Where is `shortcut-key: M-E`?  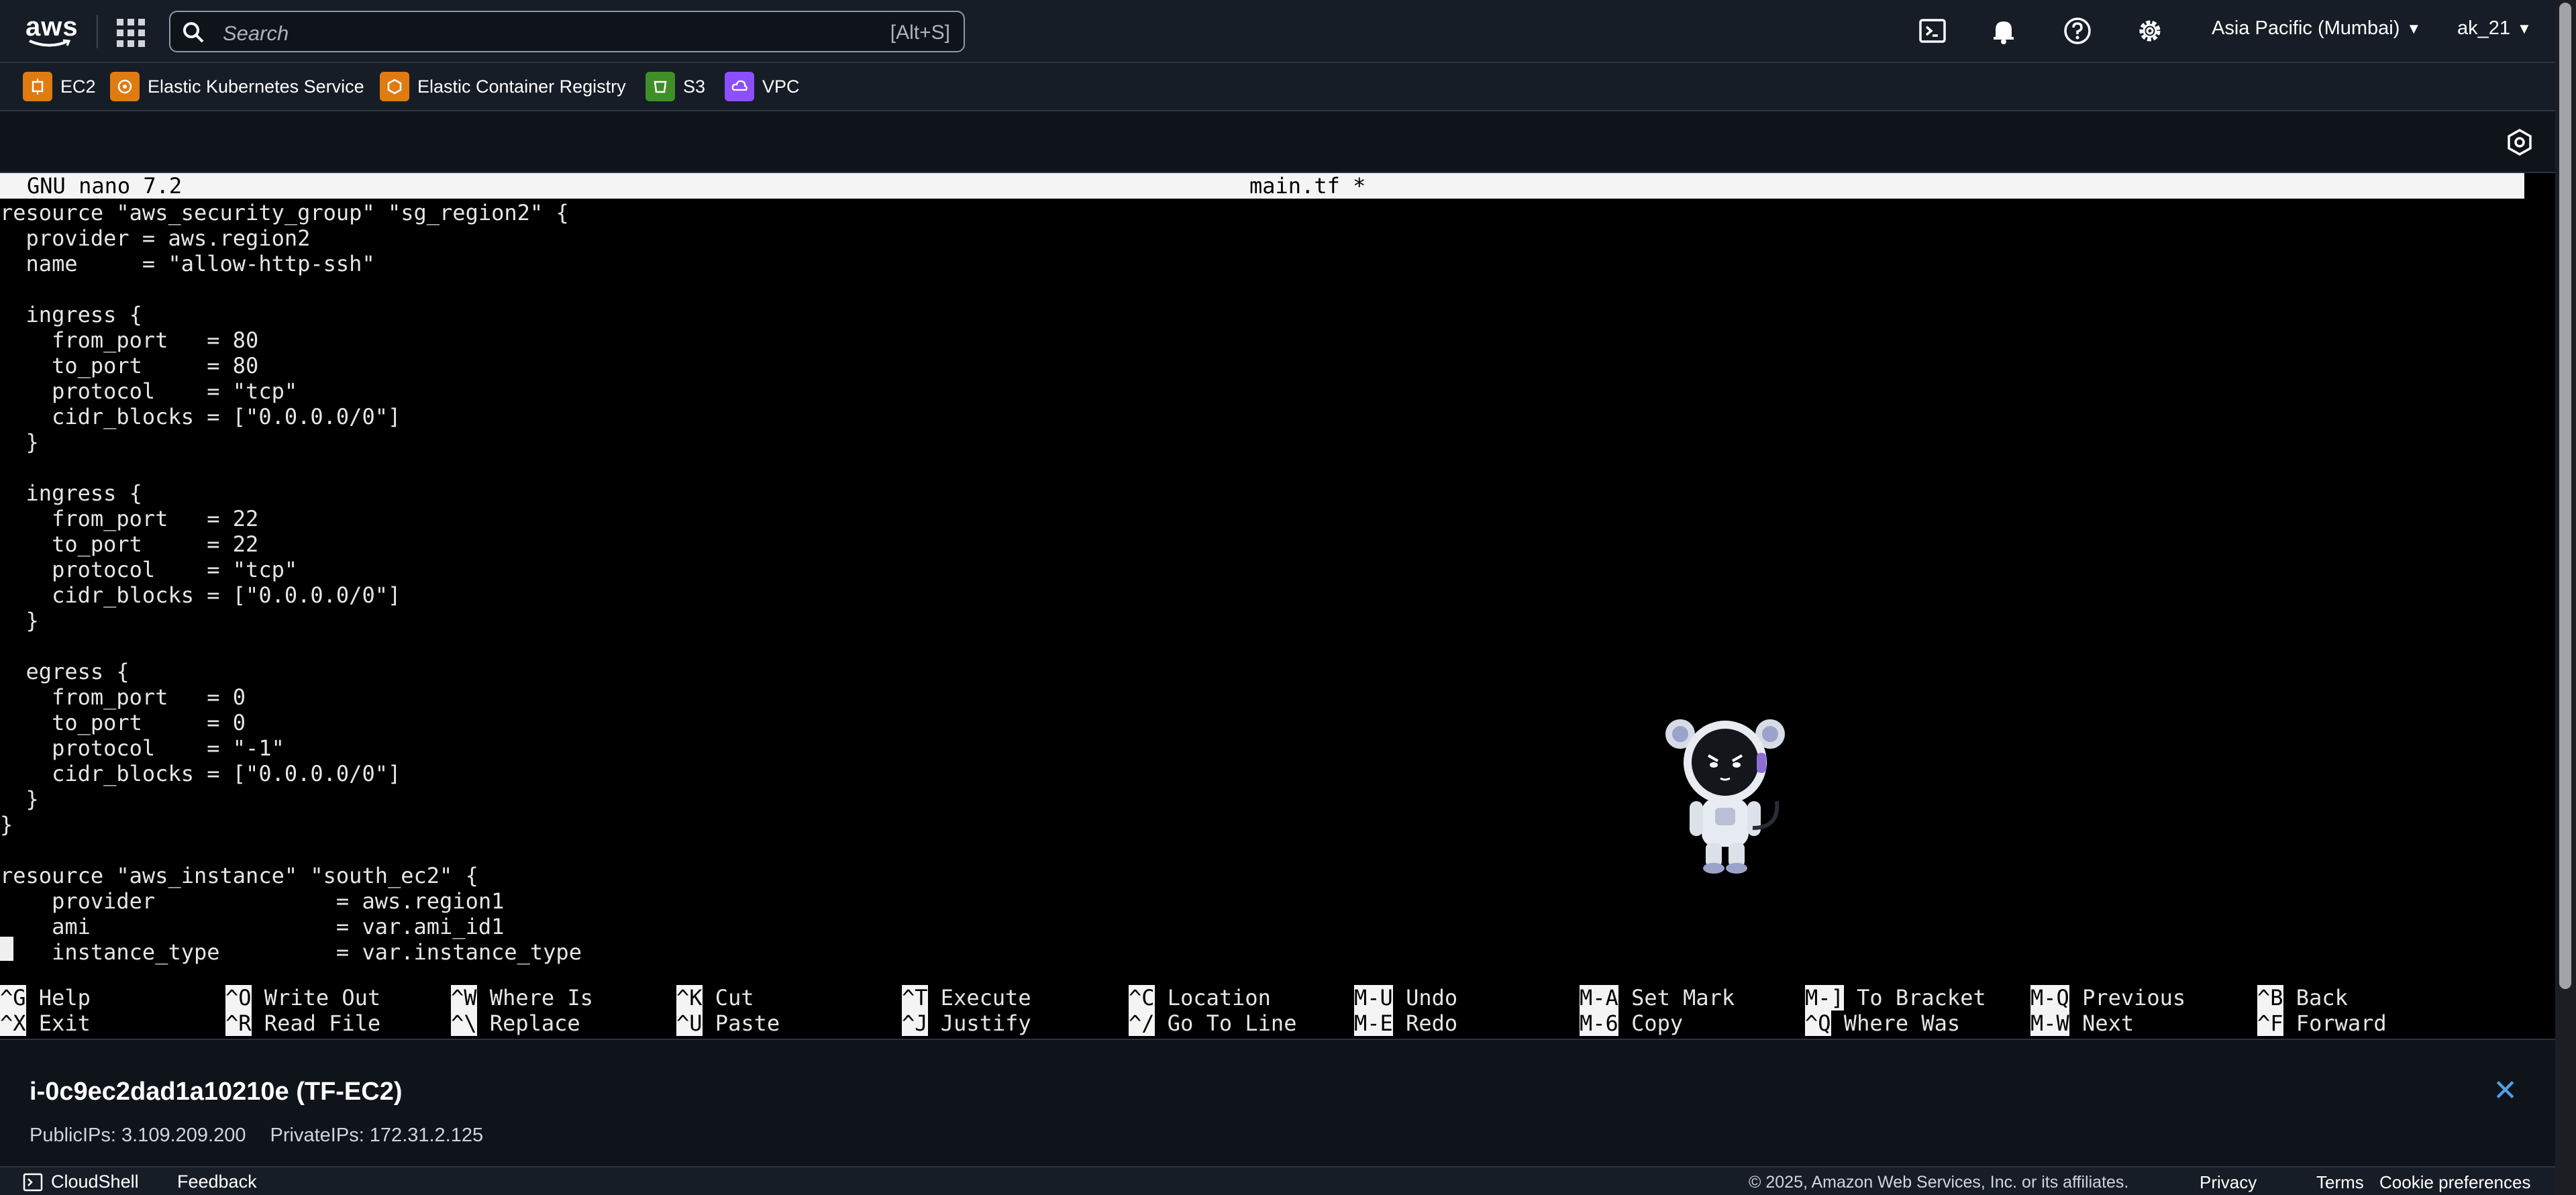 shortcut-key: M-E is located at coordinates (1373, 1023).